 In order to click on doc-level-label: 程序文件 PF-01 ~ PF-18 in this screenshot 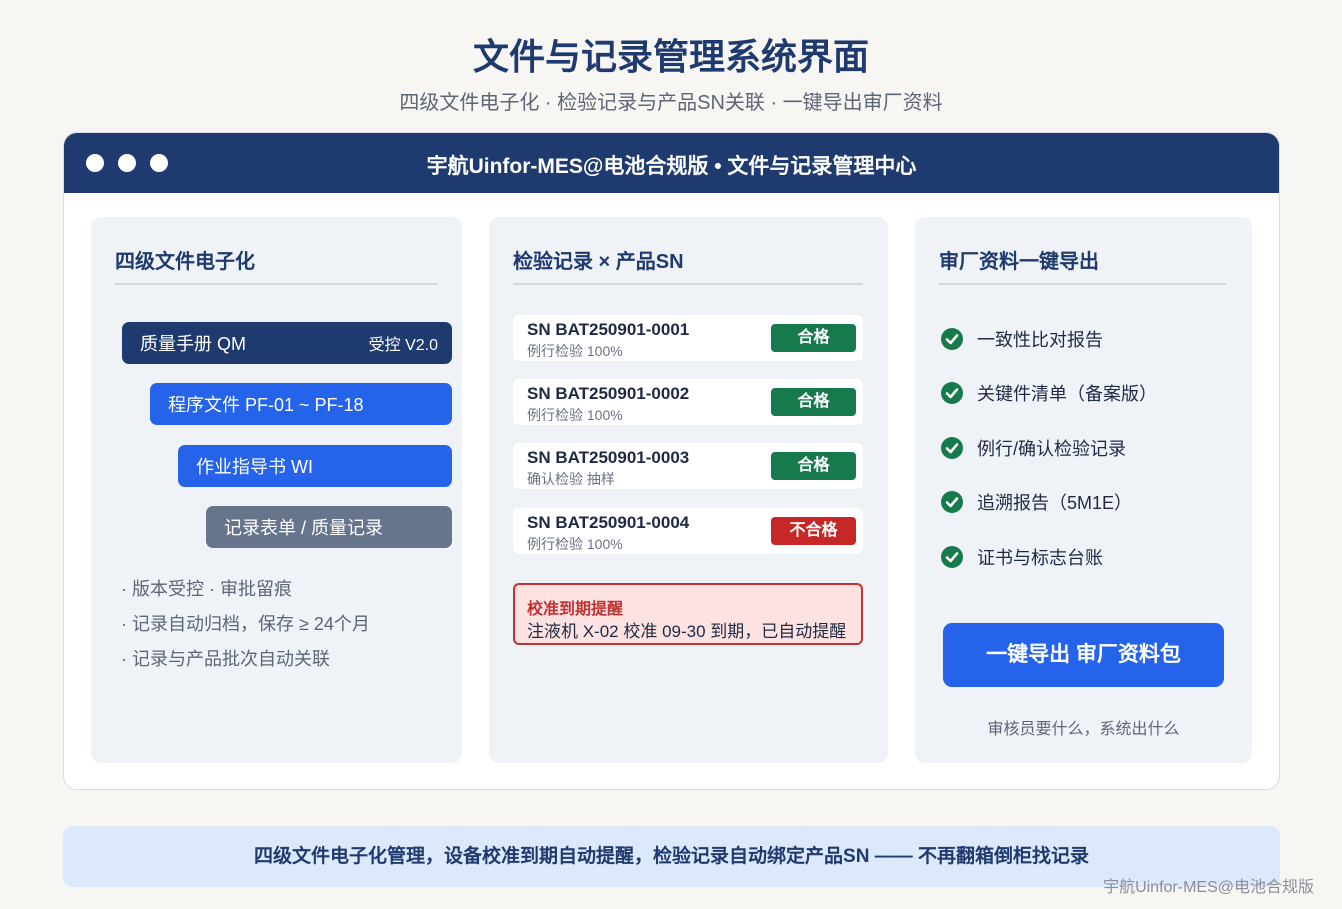, I will do `click(266, 405)`.